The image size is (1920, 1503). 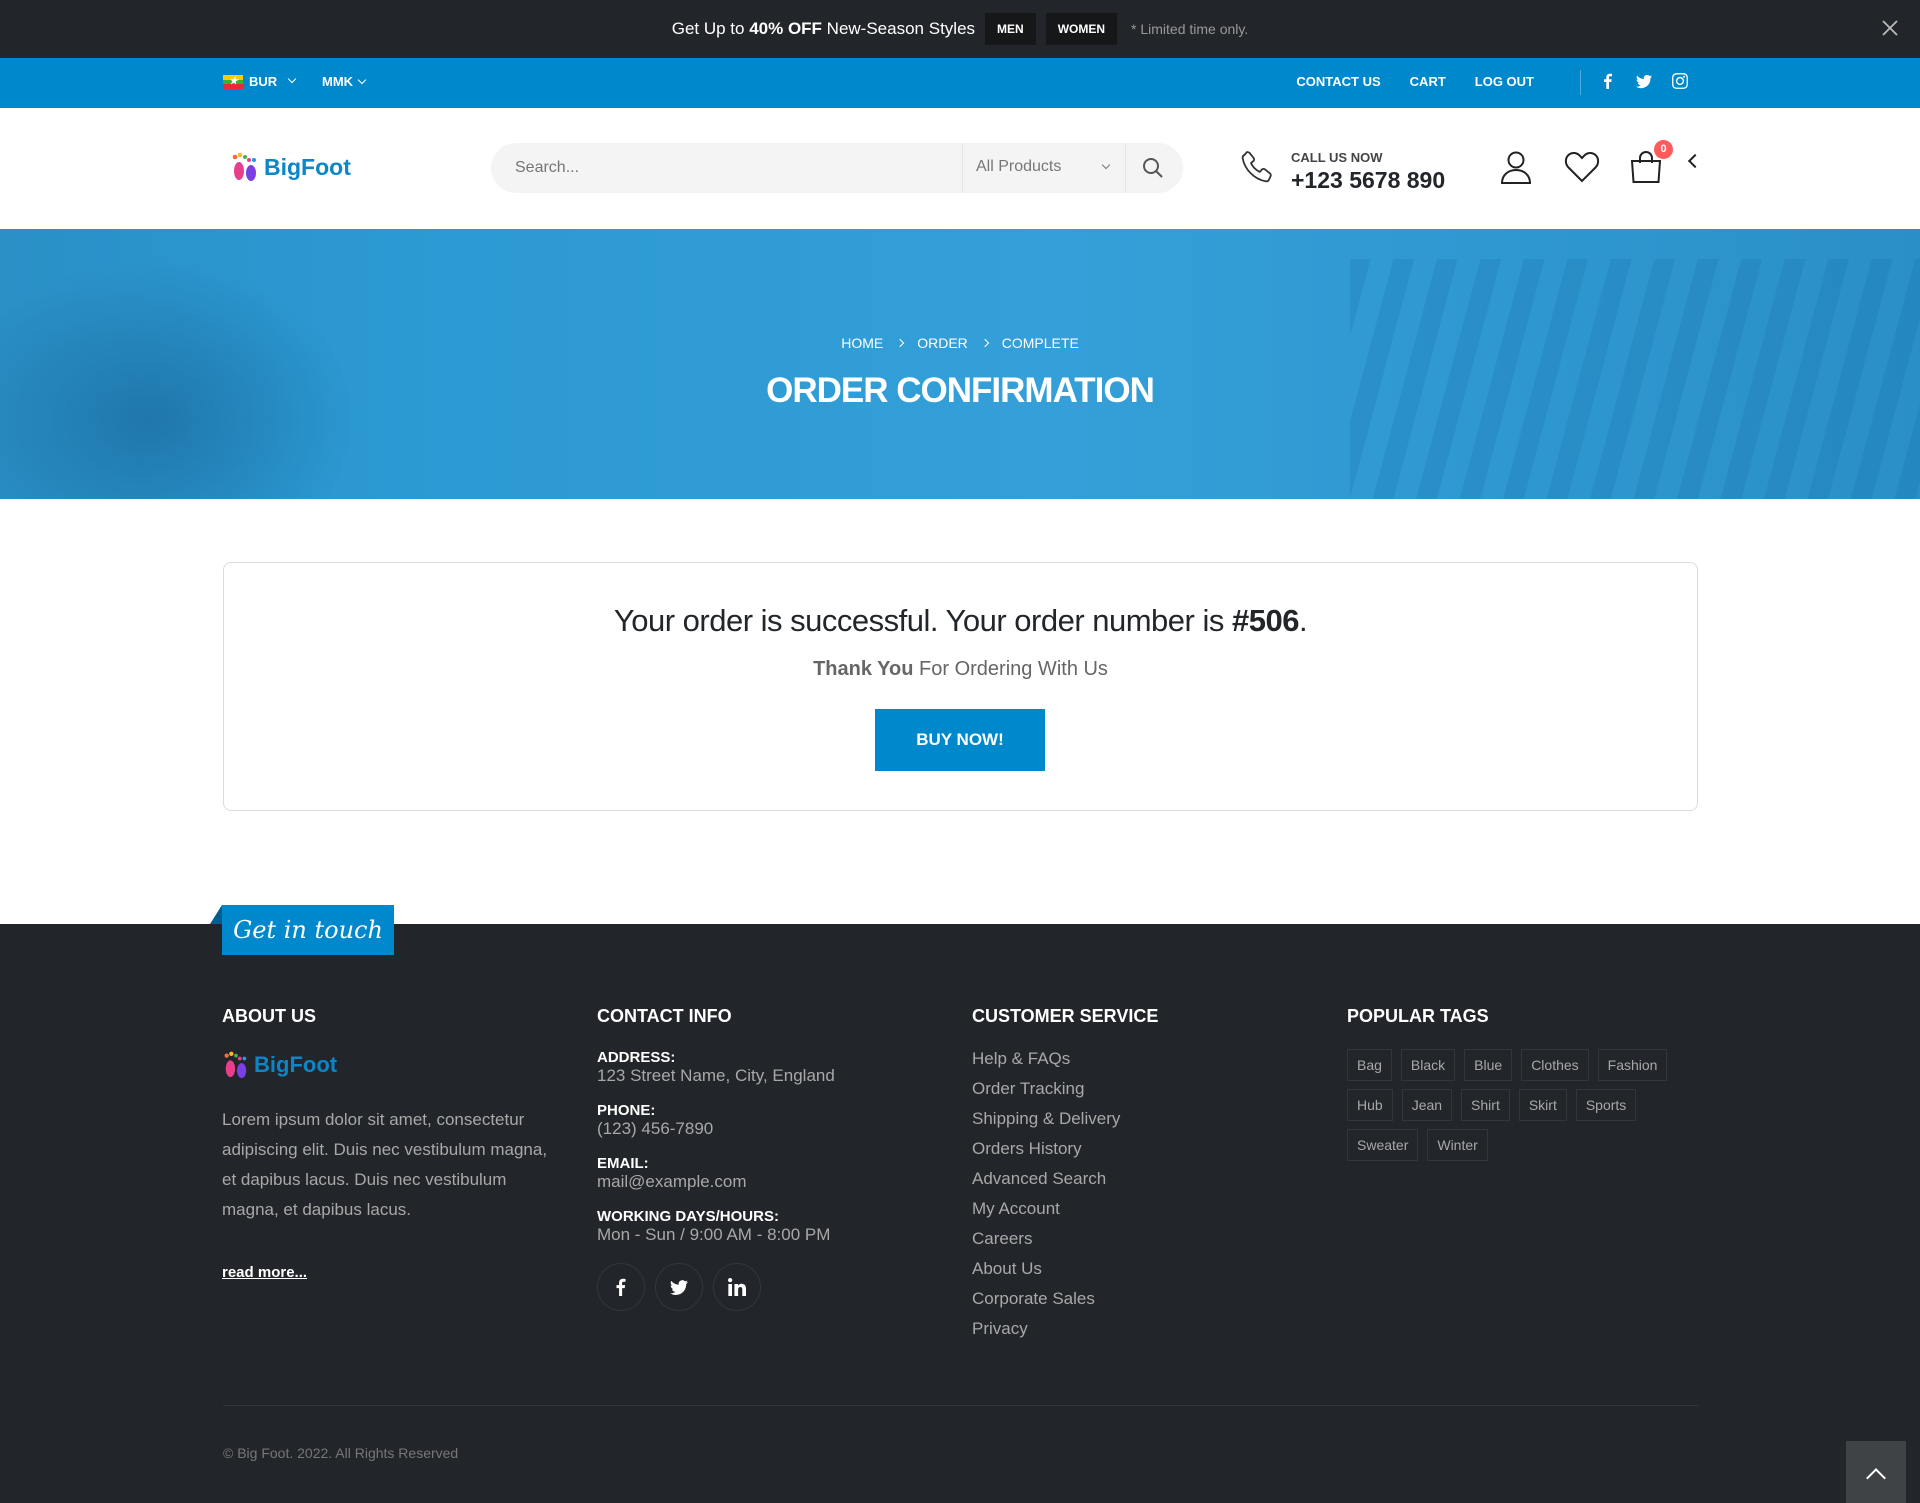 What do you see at coordinates (1606, 1105) in the screenshot?
I see `tag-item: Sports` at bounding box center [1606, 1105].